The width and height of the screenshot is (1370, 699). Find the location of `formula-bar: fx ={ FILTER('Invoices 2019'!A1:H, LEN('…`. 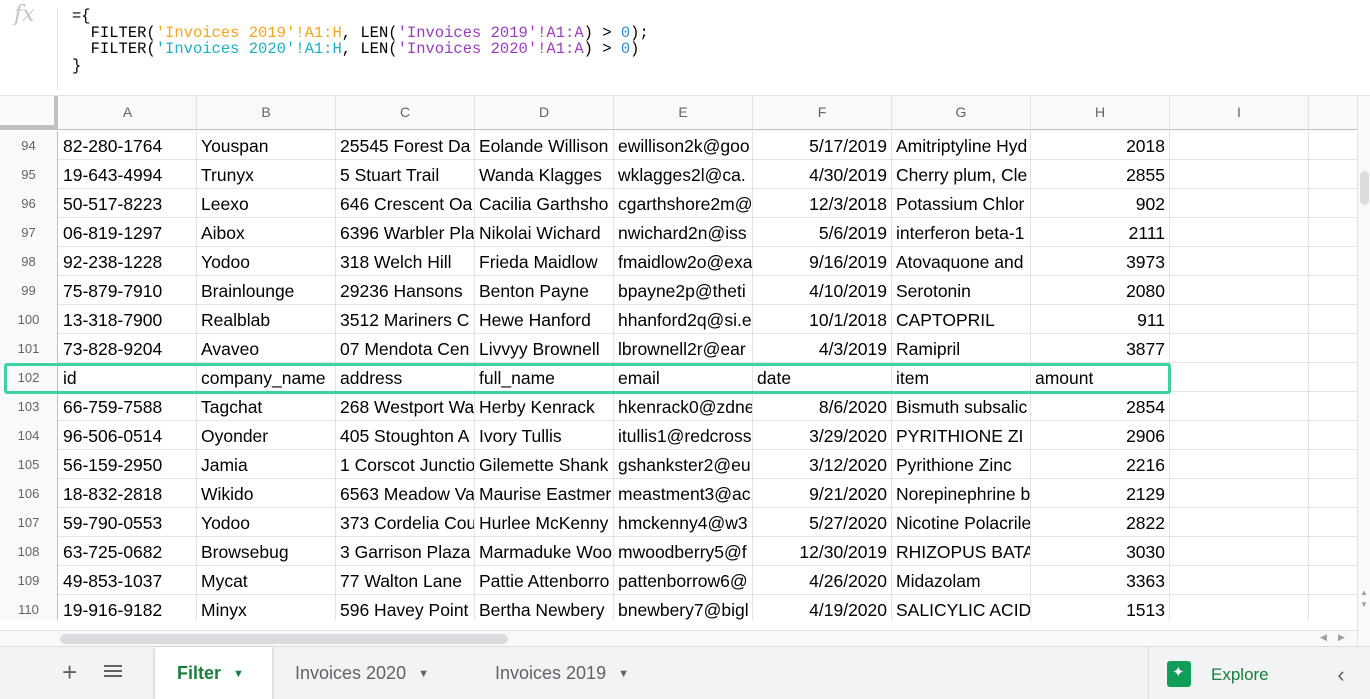

formula-bar: fx ={ FILTER('Invoices 2019'!A1:H, LEN('… is located at coordinates (685, 48).